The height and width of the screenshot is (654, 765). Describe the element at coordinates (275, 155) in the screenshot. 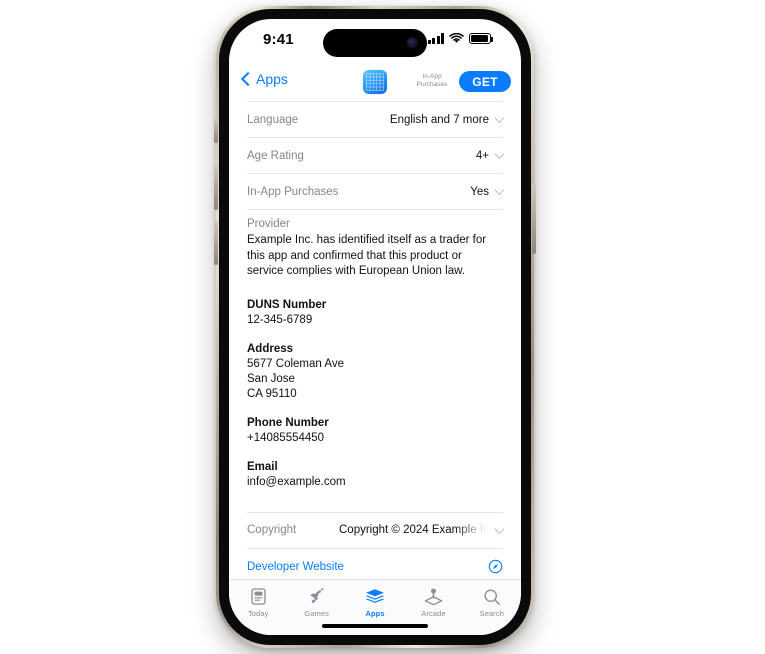

I see `info-row-label: Age Rating` at that location.